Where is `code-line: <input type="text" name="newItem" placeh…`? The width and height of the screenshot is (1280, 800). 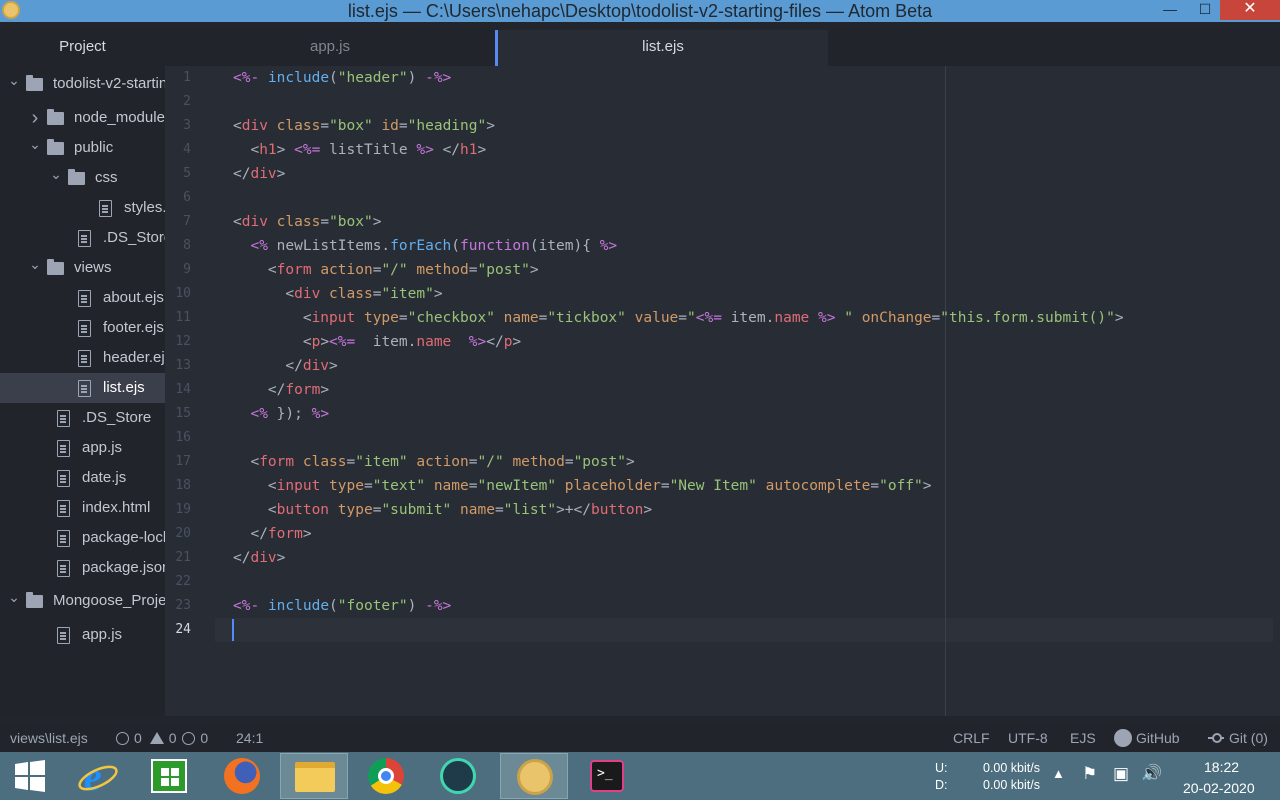
code-line: <input type="text" name="newItem" placeh… is located at coordinates (582, 486).